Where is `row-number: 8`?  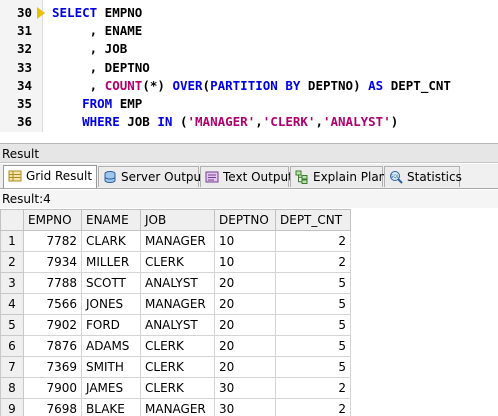
row-number: 8 is located at coordinates (12, 388).